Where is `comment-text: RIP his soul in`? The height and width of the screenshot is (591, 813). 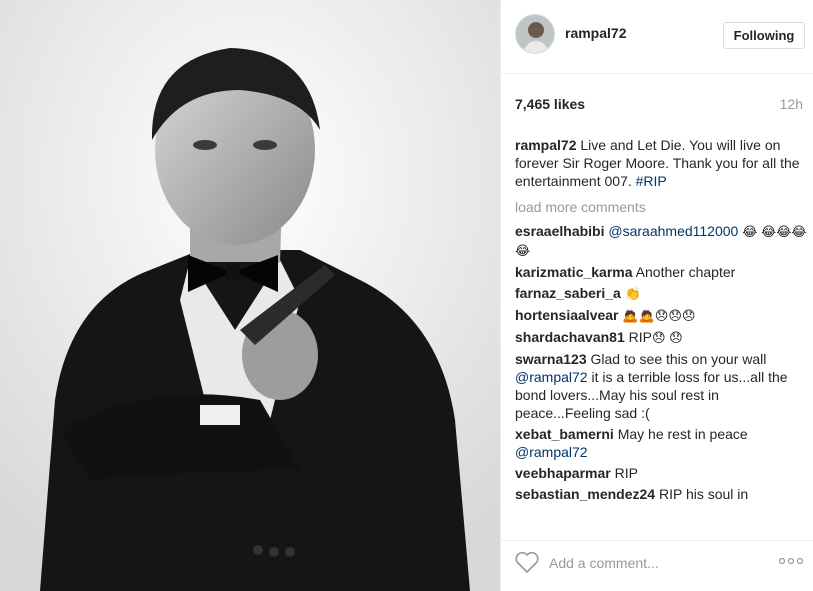 comment-text: RIP his soul in is located at coordinates (703, 494).